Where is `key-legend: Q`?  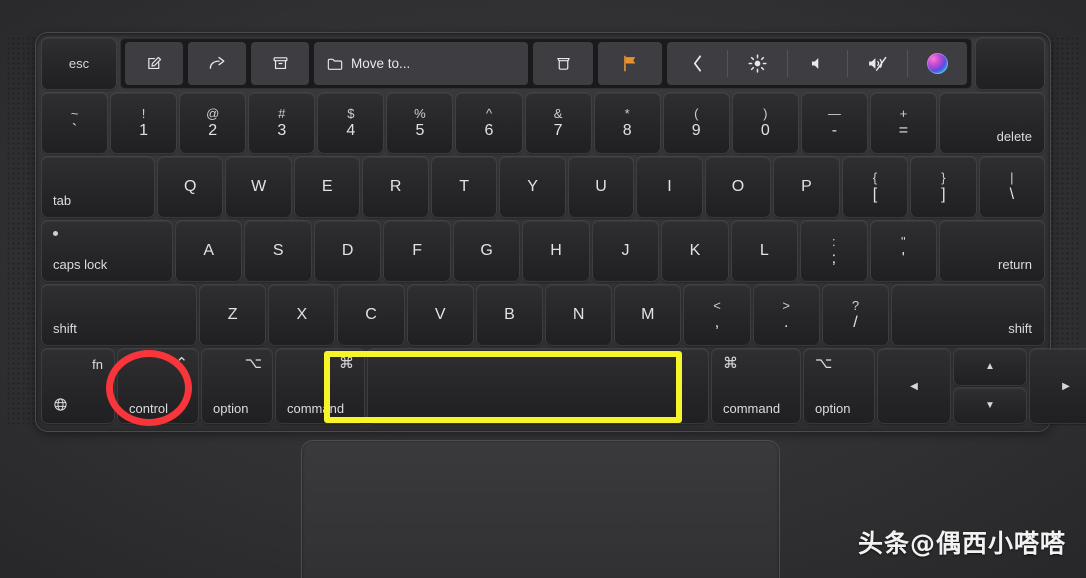
key-legend: Q is located at coordinates (190, 186).